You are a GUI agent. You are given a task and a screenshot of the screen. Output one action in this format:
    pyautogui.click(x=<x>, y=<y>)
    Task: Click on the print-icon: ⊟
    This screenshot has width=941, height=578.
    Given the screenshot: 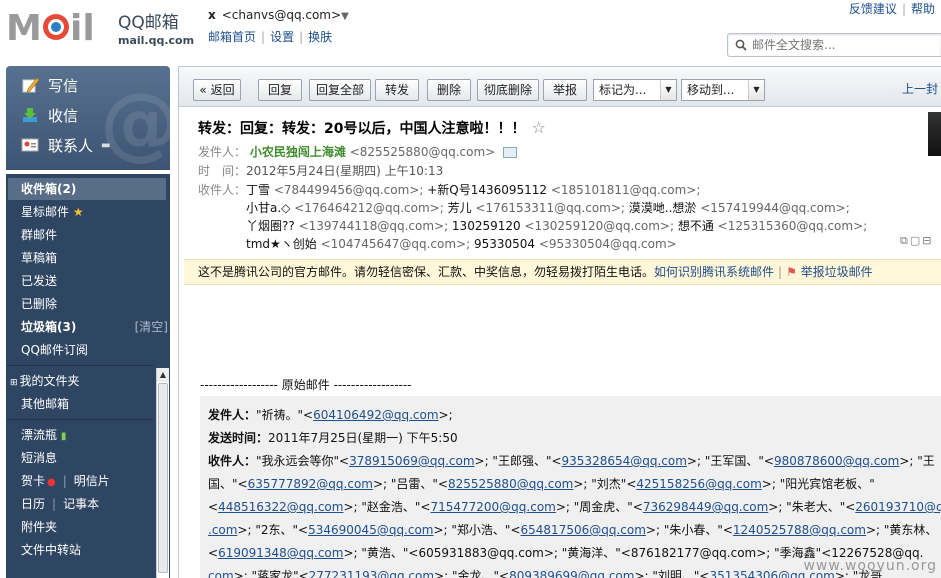 What is the action you would take?
    pyautogui.click(x=927, y=240)
    